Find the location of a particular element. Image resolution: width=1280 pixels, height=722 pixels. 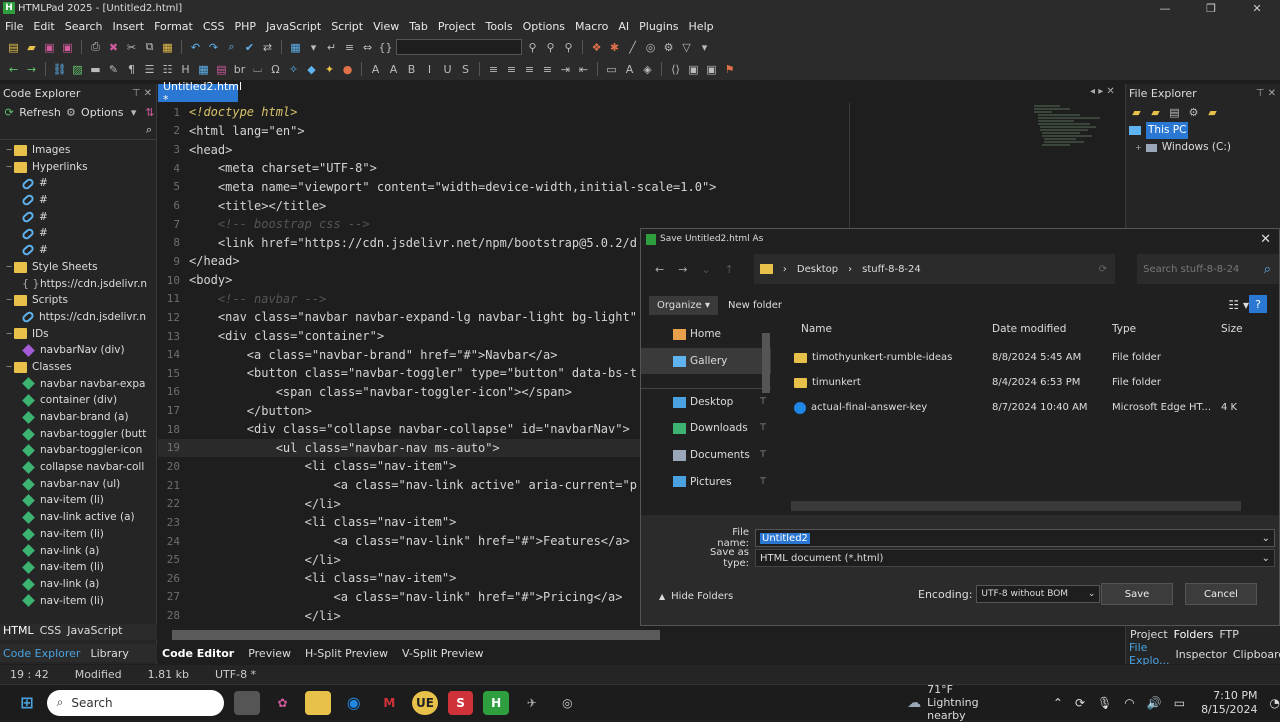

explorer-search: ⌕ is located at coordinates (78, 131).